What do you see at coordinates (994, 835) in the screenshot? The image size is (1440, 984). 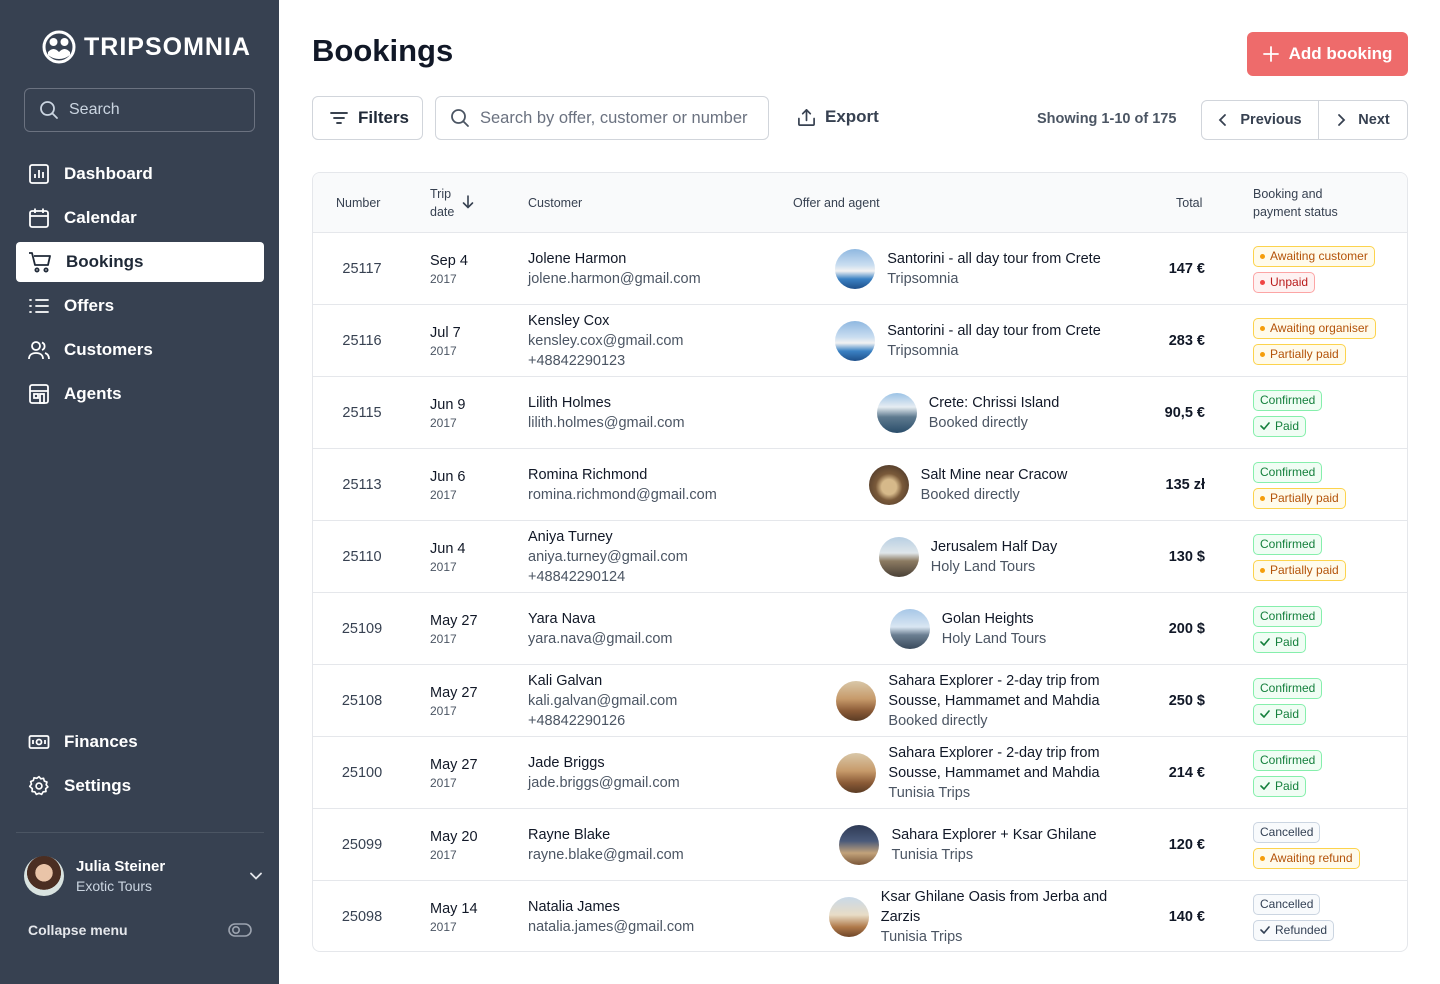 I see `offer-title: Sahara Explorer + Ksar Ghilane` at bounding box center [994, 835].